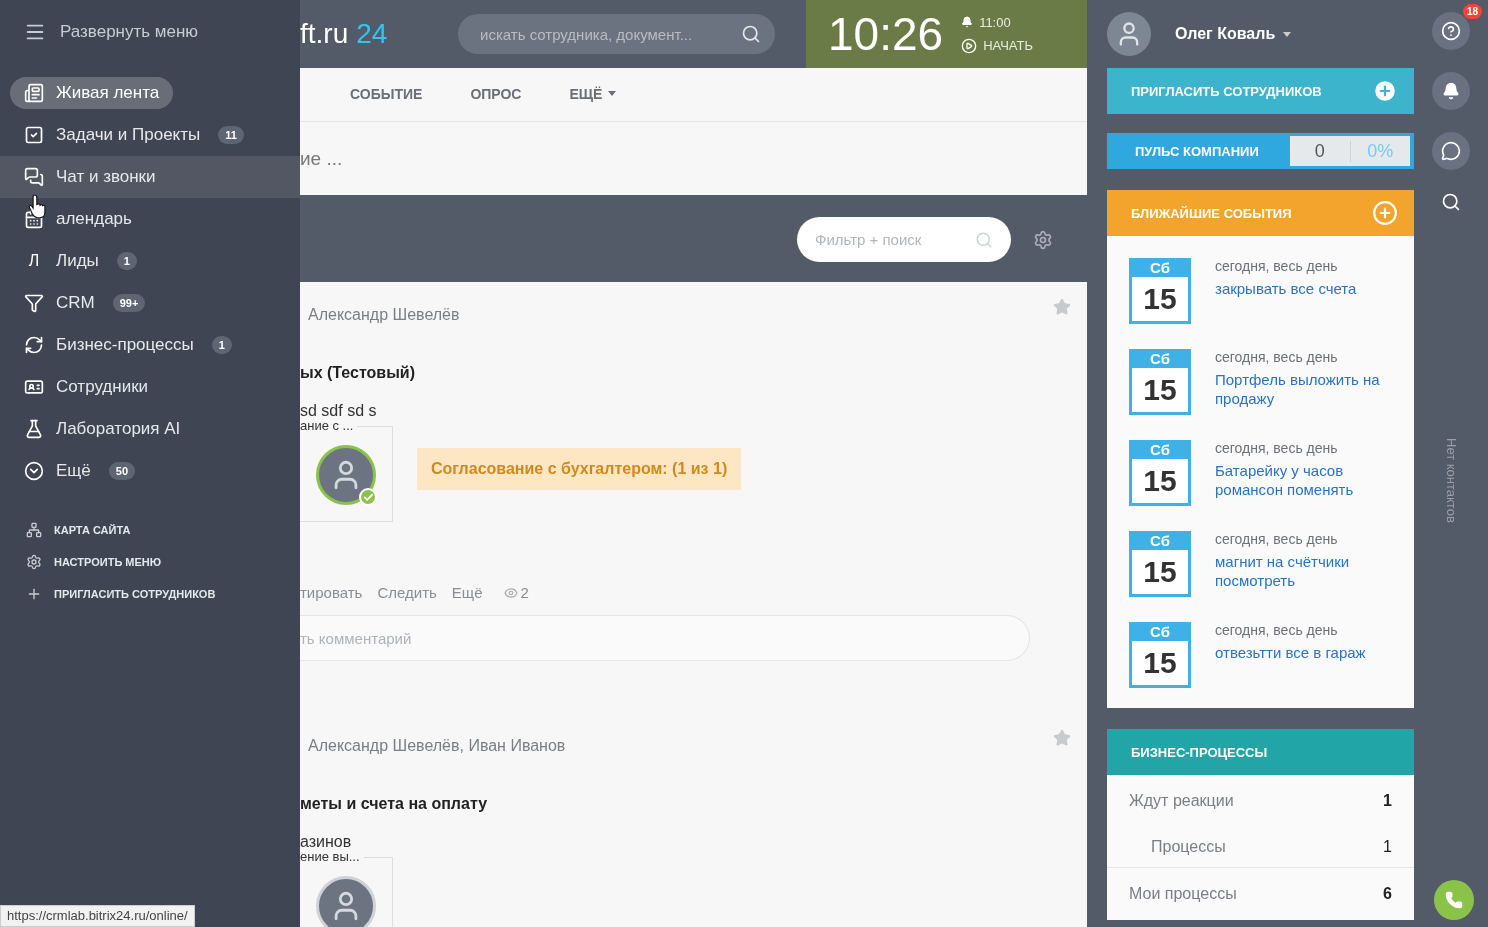 The width and height of the screenshot is (1488, 927). What do you see at coordinates (437, 746) in the screenshot?
I see `post-recipients: Александр Шевелёв, Иван Иванов` at bounding box center [437, 746].